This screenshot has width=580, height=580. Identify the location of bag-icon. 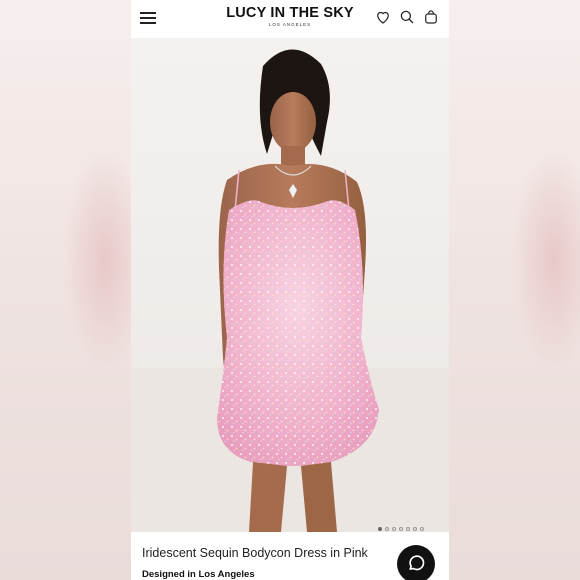
(431, 17).